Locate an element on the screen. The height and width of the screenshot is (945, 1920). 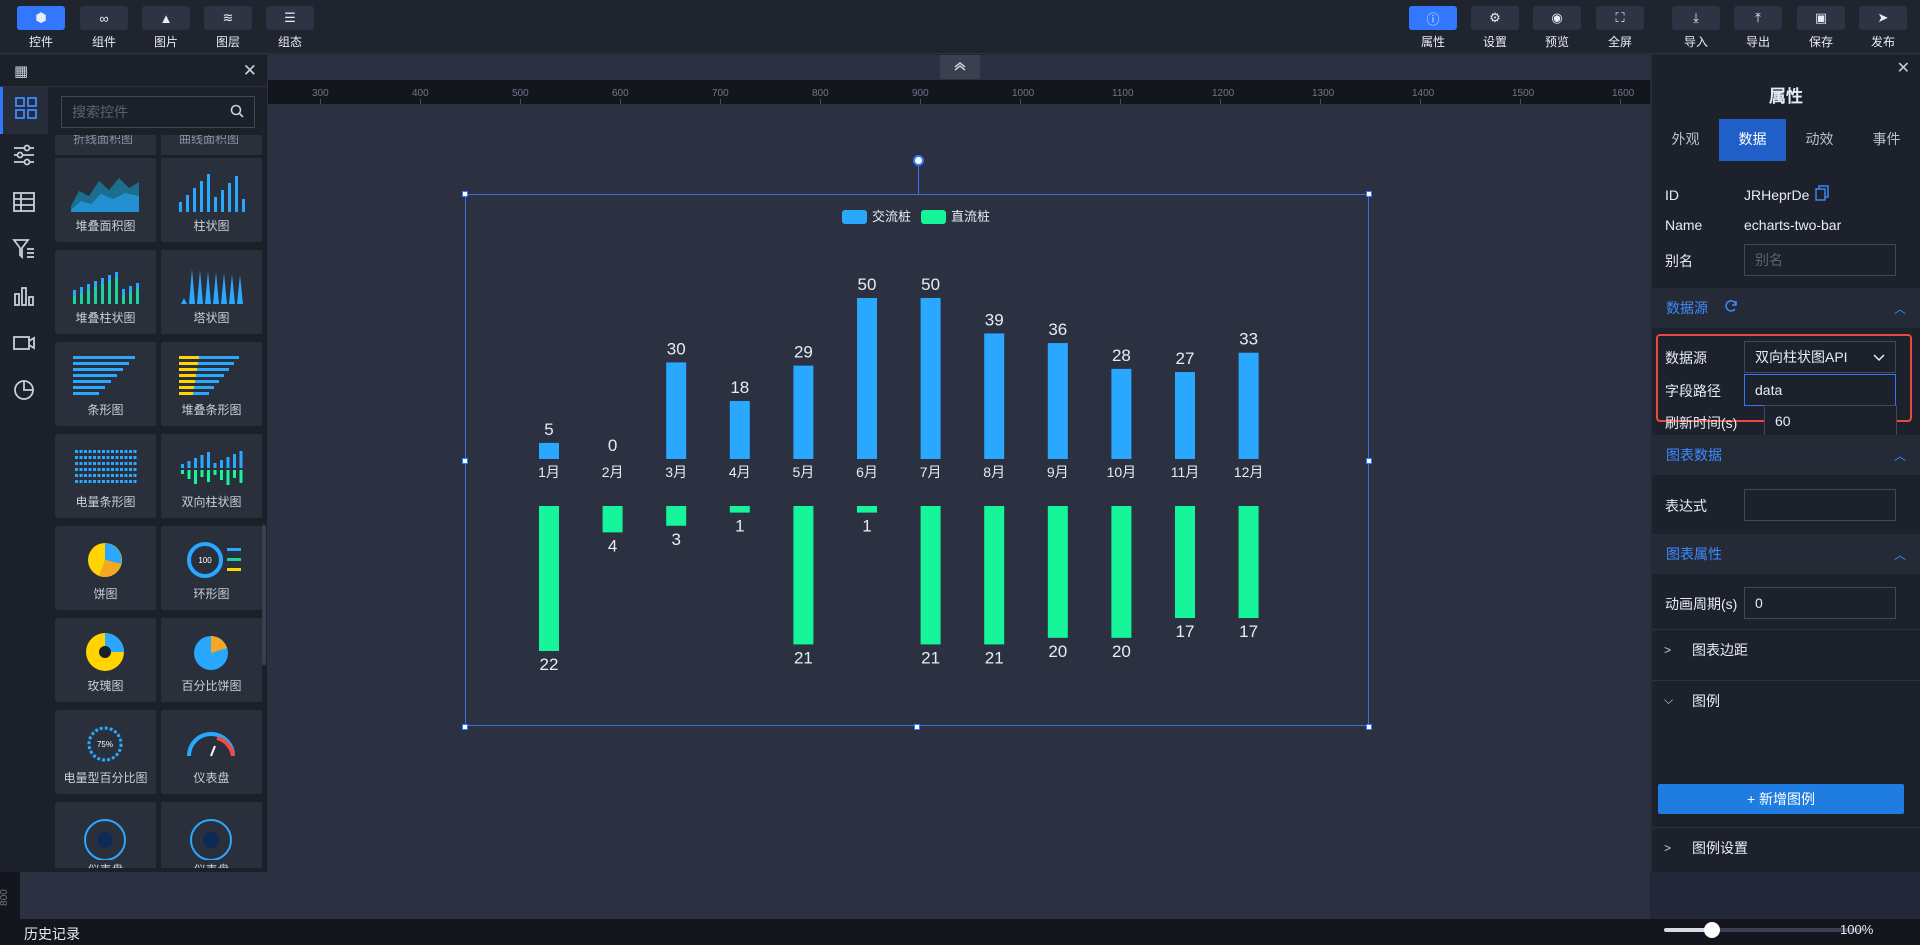
widget-tile: 堆叠条形图 is located at coordinates (211, 384).